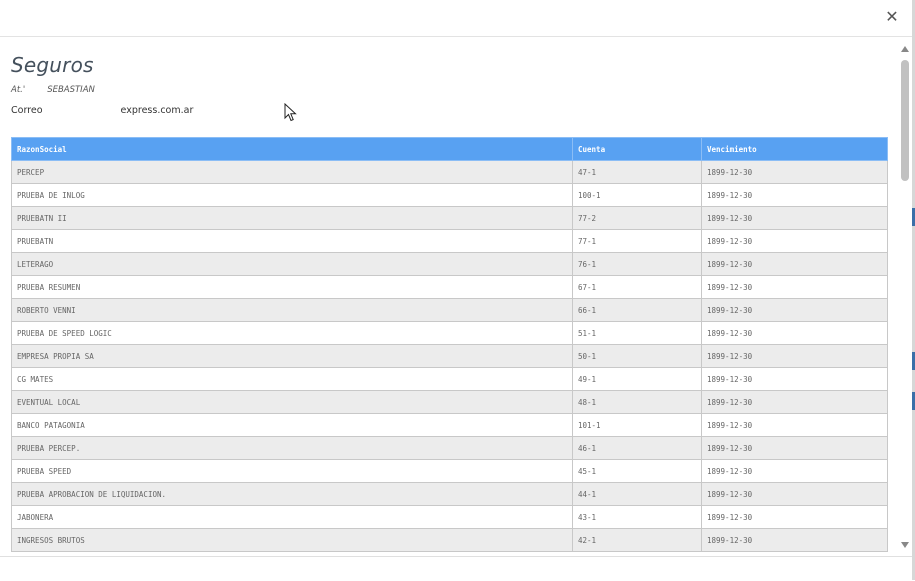 This screenshot has width=915, height=581. I want to click on table-row: INGRESOS BRUTOS 42-1 1899-12-30, so click(449, 540).